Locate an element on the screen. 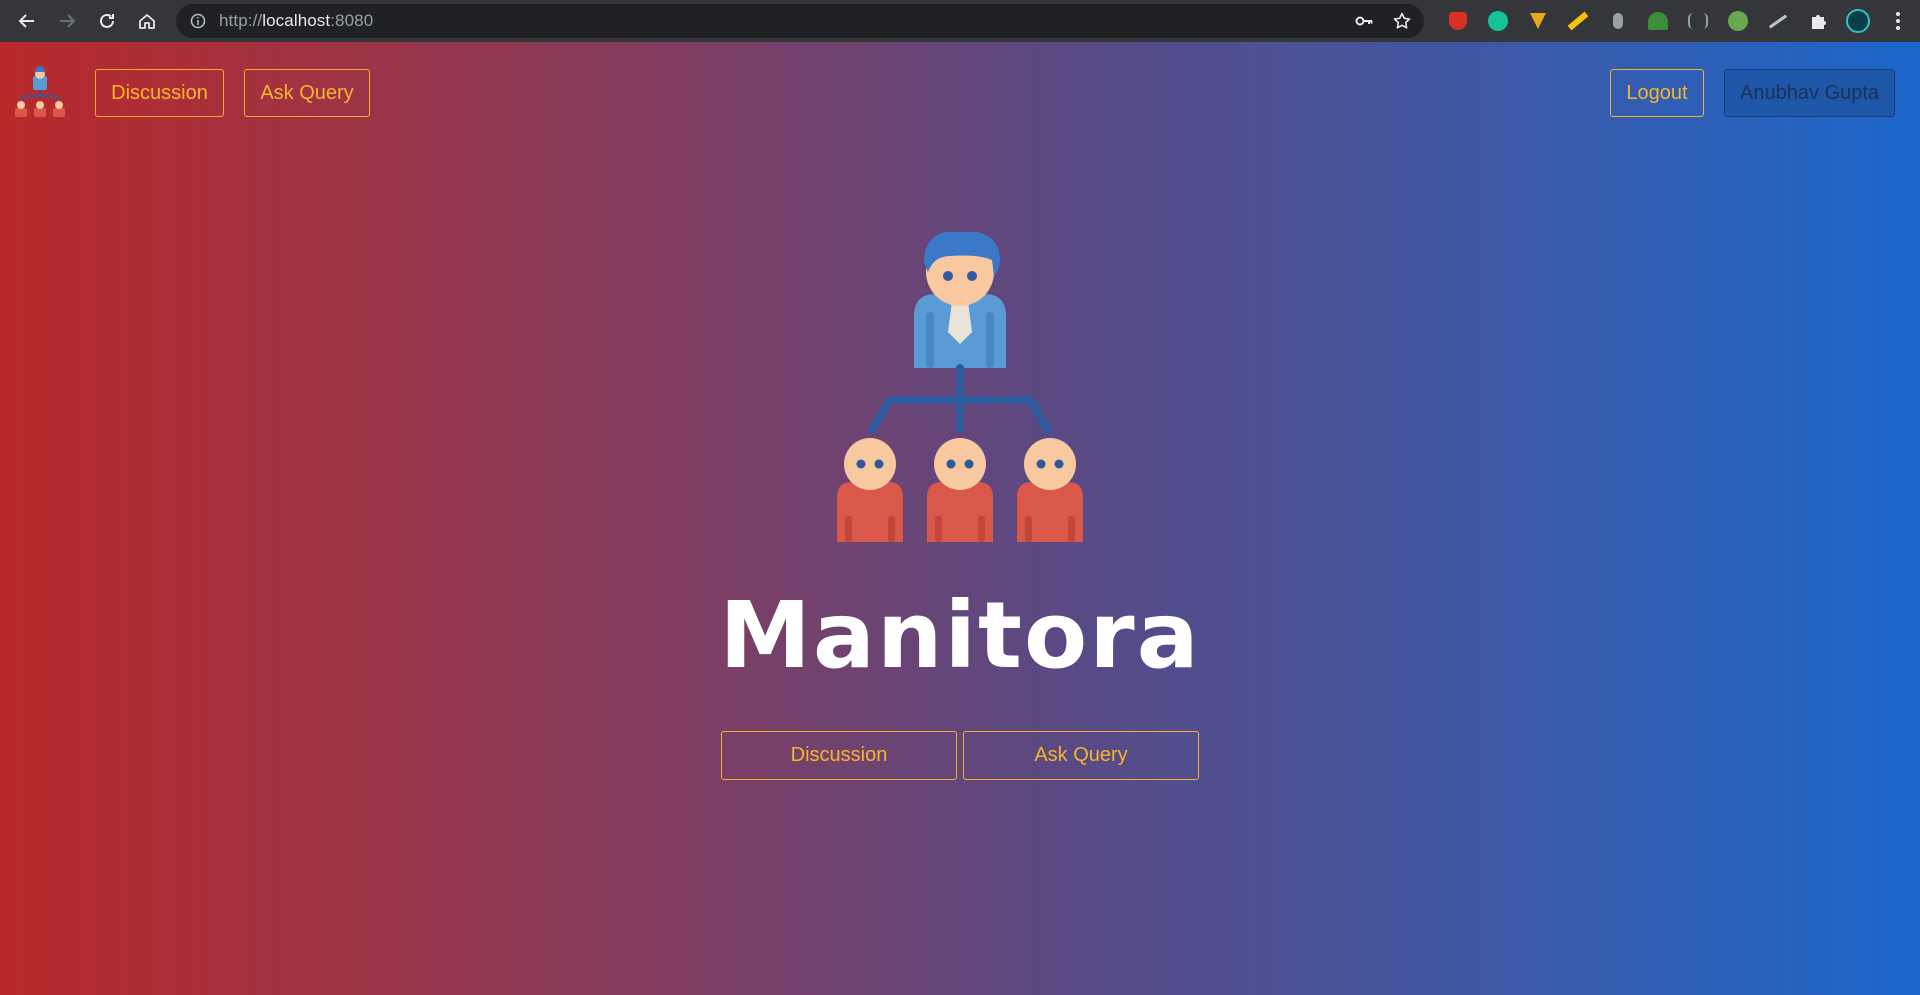 The width and height of the screenshot is (1920, 995). info-icon is located at coordinates (198, 21).